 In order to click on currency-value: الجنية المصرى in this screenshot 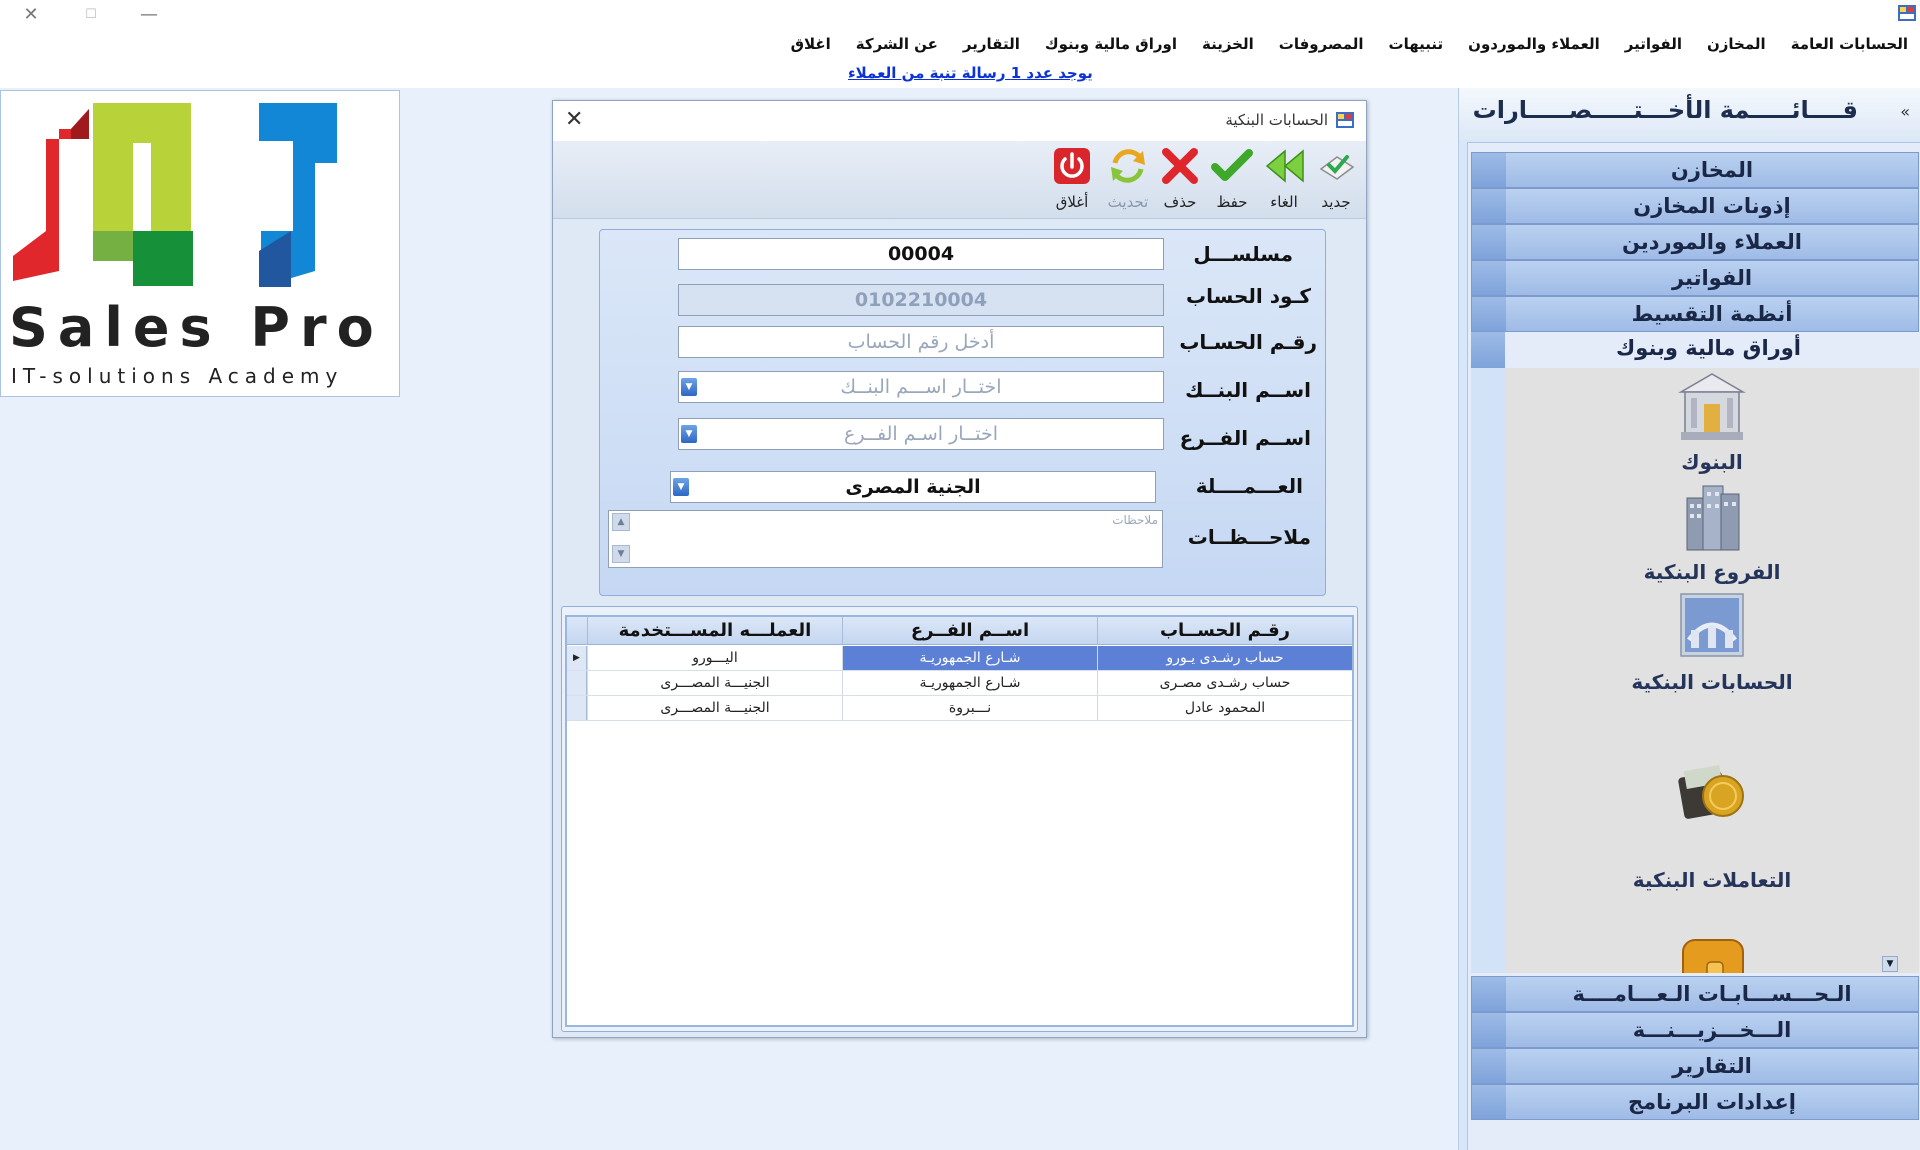, I will do `click(913, 487)`.